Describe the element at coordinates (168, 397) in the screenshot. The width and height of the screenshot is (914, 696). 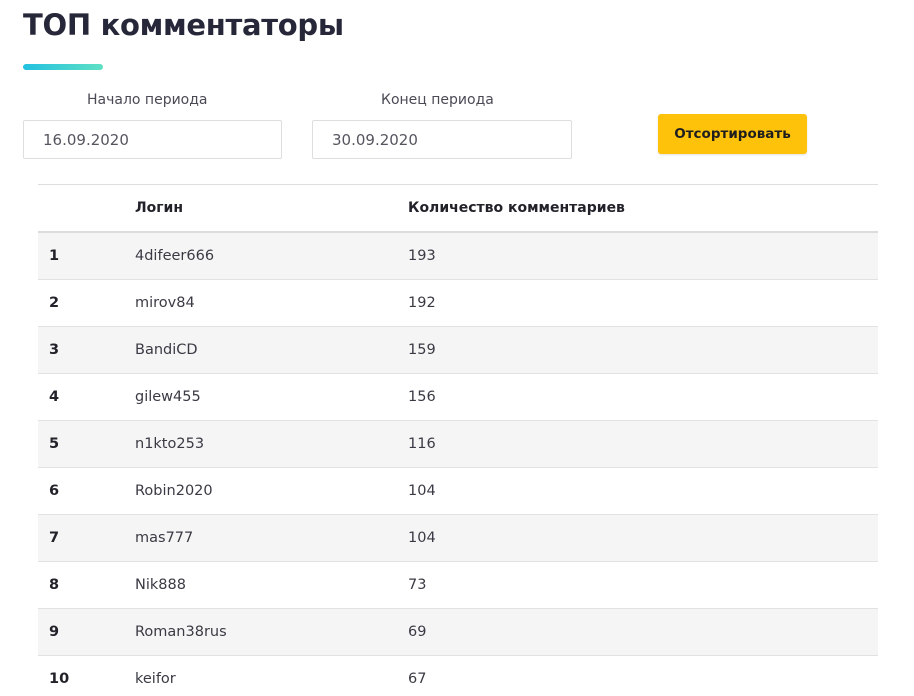
I see `row-login: gilew455` at that location.